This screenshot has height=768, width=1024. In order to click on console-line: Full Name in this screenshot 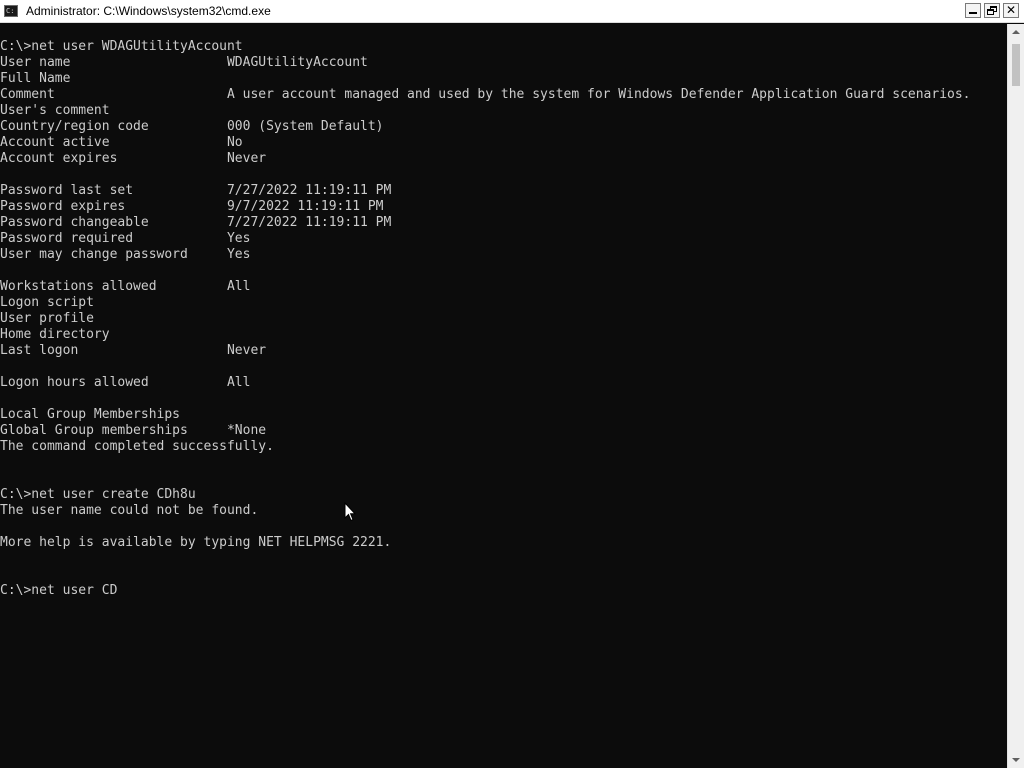, I will do `click(35, 78)`.